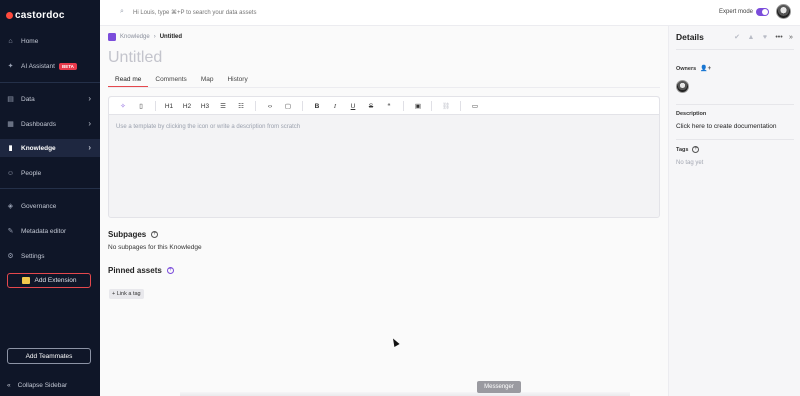  I want to click on ai-sparkle-icon: ✧, so click(123, 106).